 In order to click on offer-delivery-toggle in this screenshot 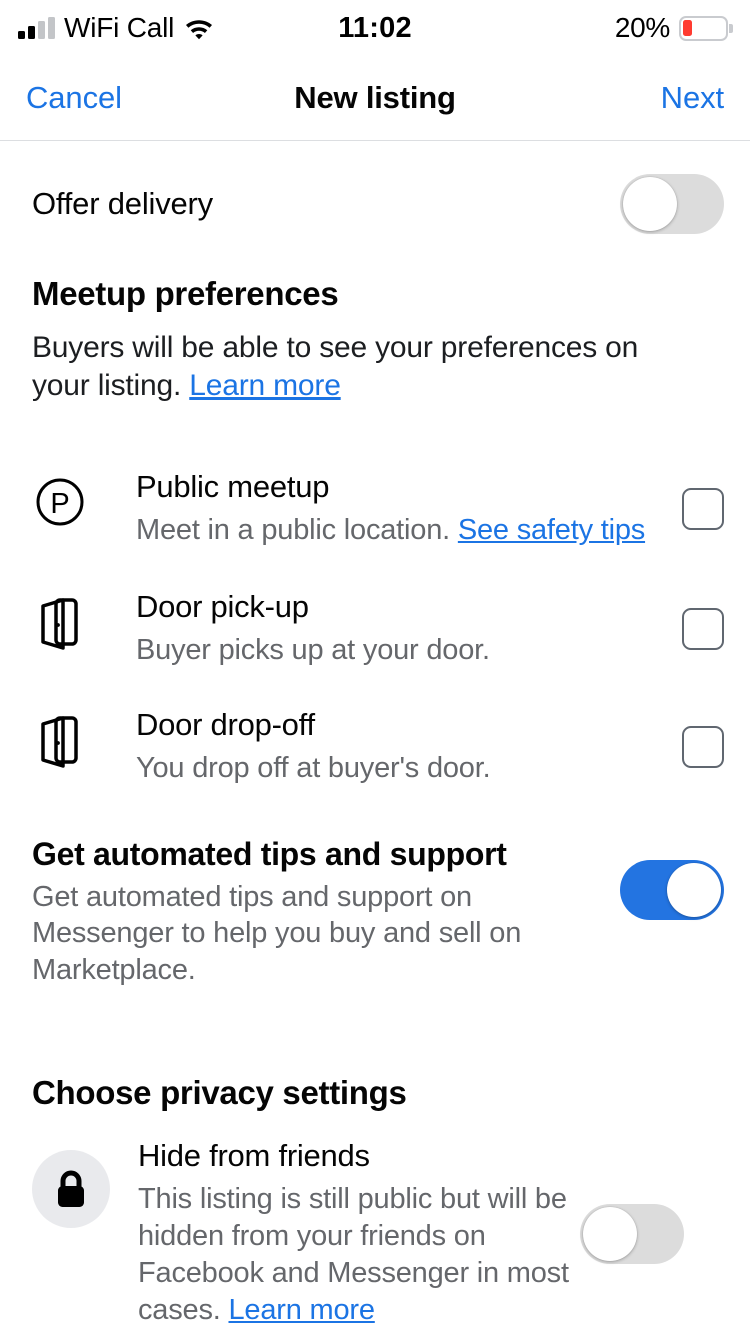, I will do `click(672, 204)`.